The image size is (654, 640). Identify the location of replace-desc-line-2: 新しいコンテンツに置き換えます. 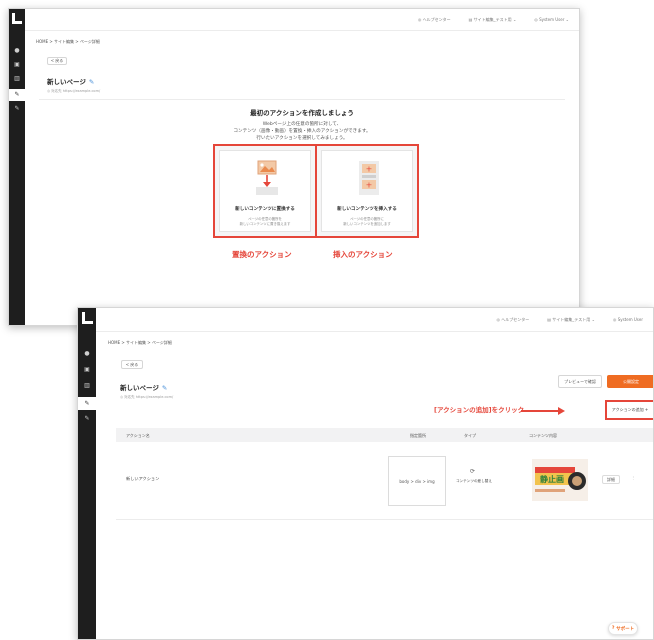
(265, 224).